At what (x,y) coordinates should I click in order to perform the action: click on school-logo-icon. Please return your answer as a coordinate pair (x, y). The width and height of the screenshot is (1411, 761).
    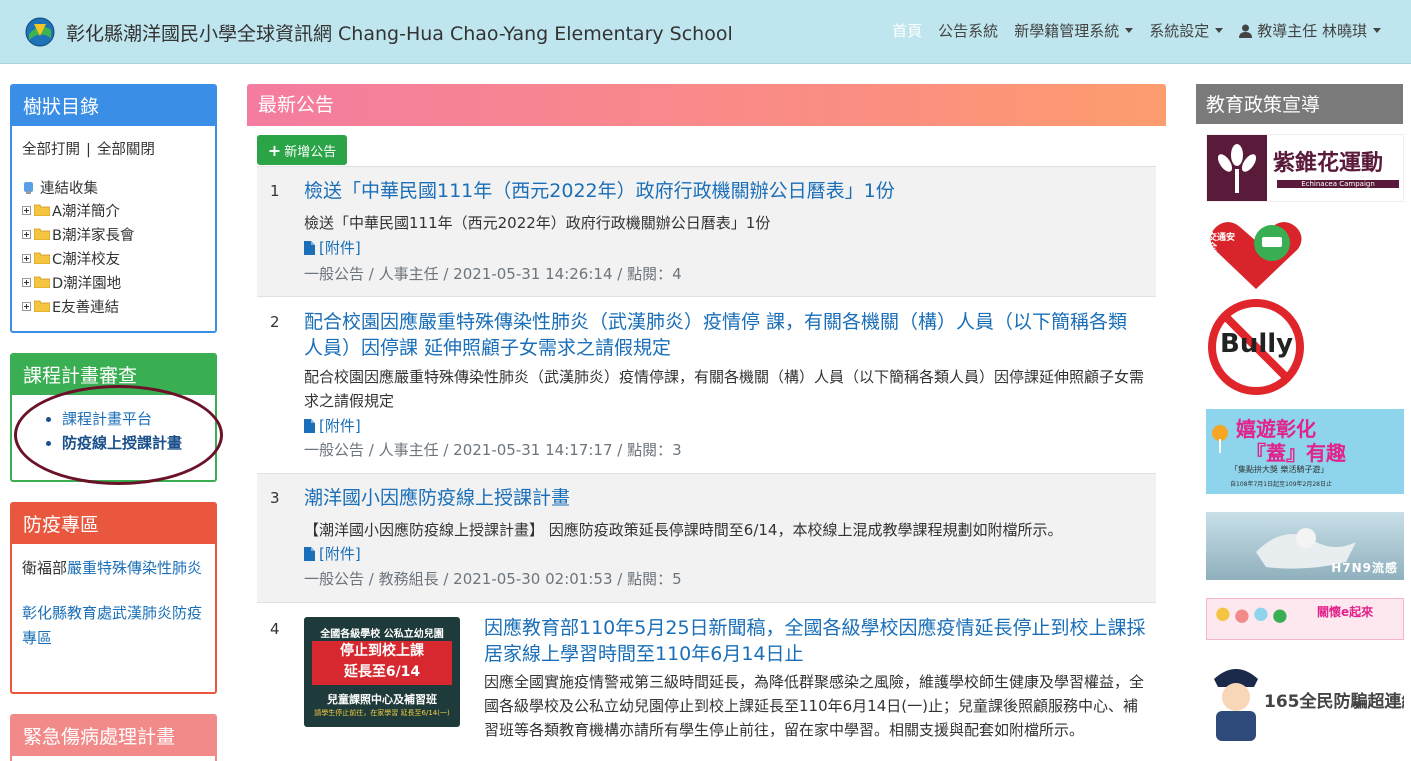
    Looking at the image, I should click on (40, 32).